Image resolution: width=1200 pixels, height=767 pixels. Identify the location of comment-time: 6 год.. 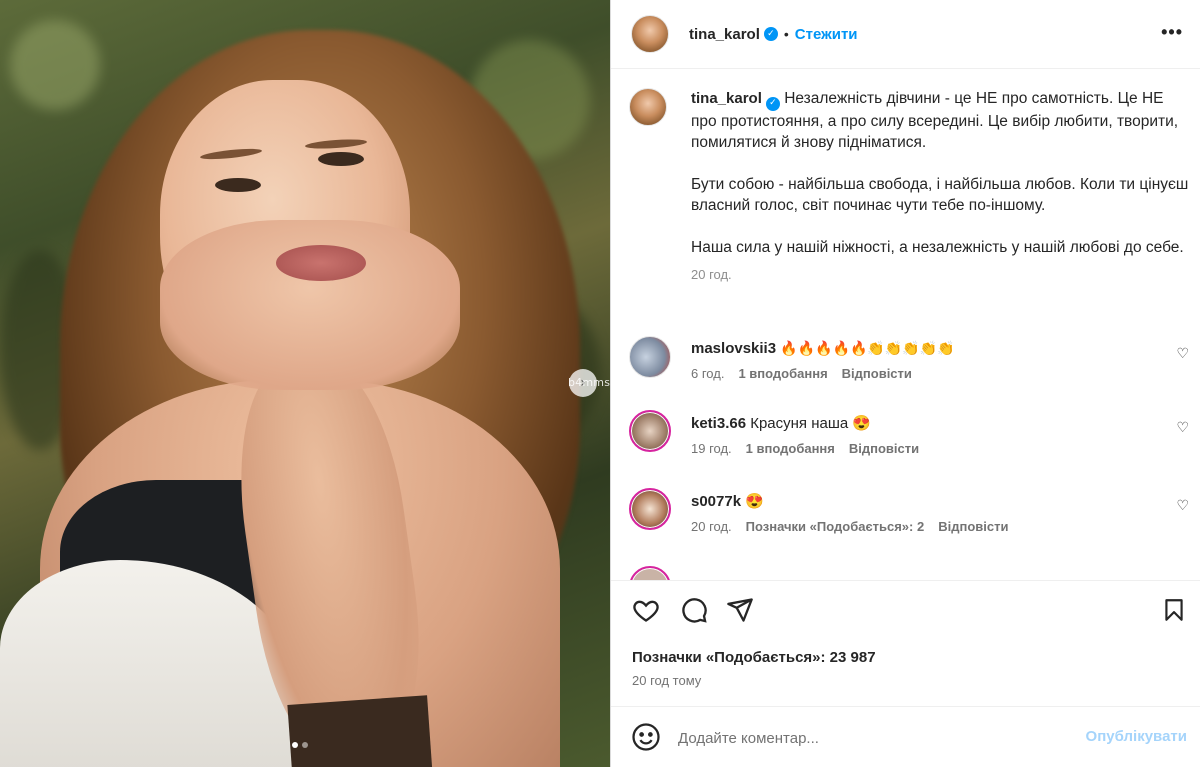
(708, 373).